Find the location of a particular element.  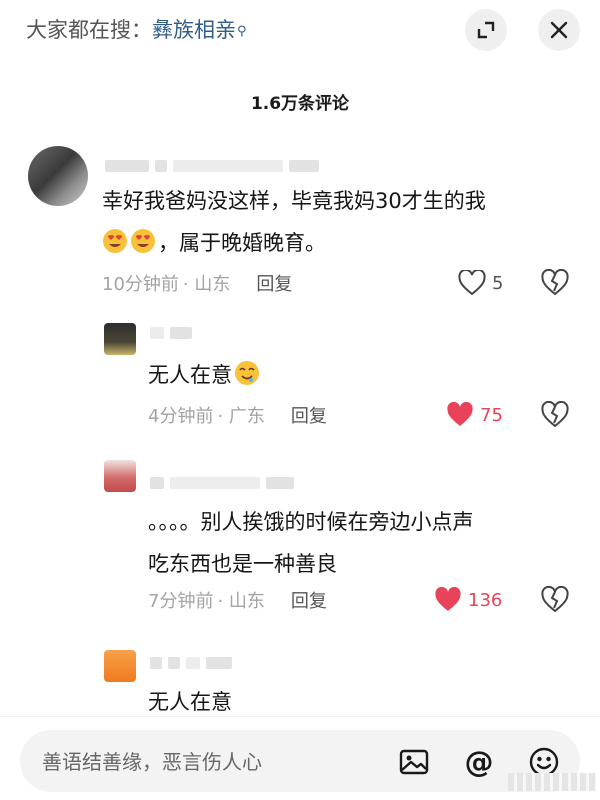

comment-text-line: 幸好我爸妈没这样，毕竟我妈30才生的我 is located at coordinates (294, 201).